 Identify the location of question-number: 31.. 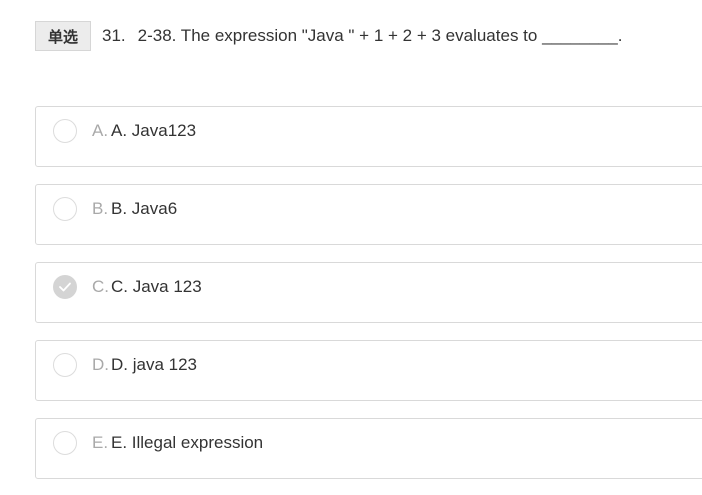
(114, 35).